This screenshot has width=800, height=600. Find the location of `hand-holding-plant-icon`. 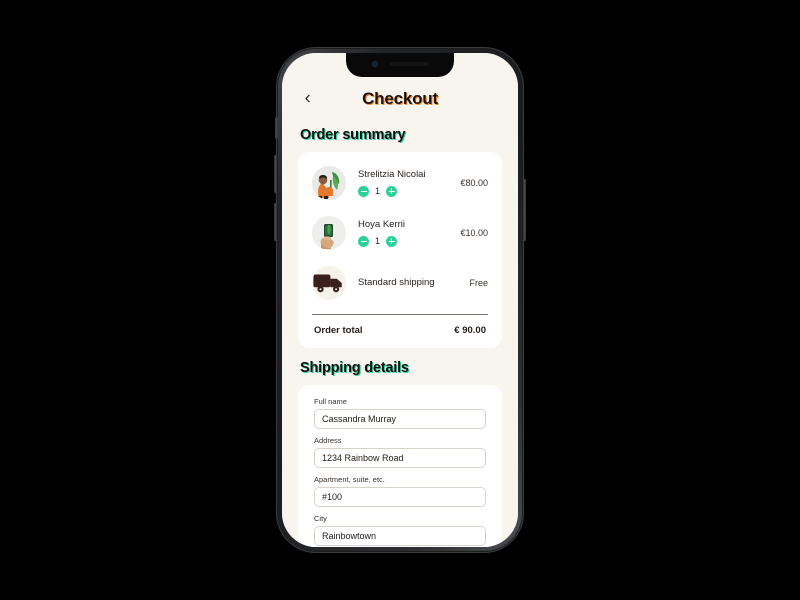

hand-holding-plant-icon is located at coordinates (329, 233).